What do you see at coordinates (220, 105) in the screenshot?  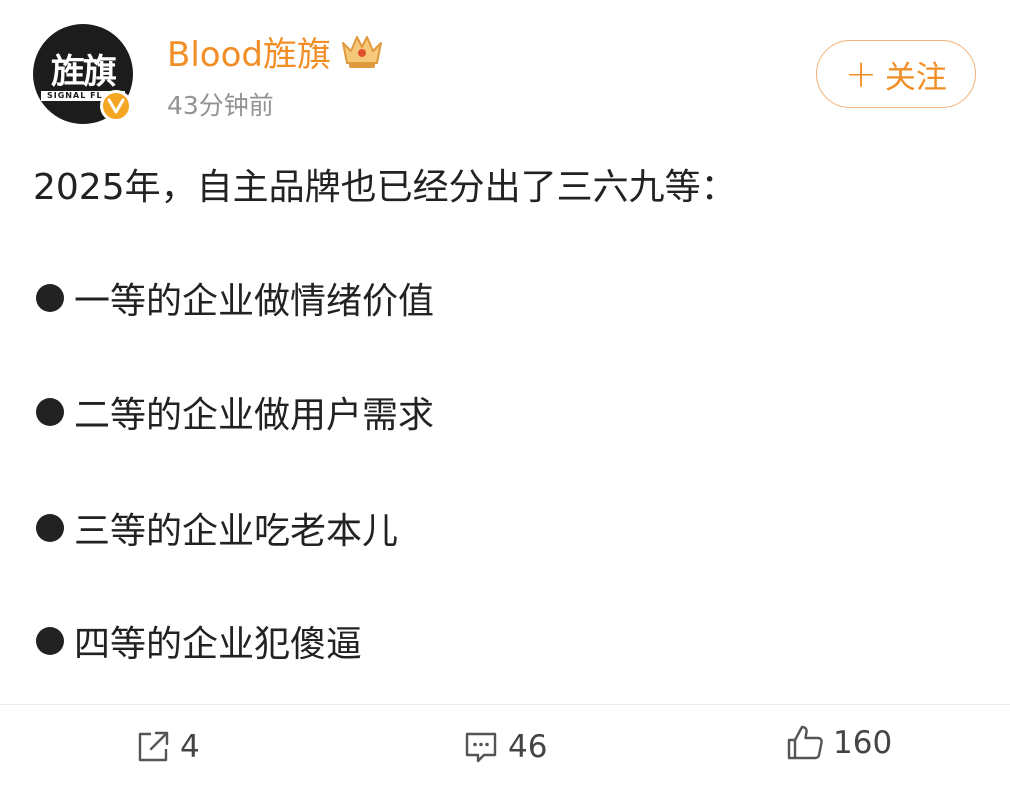 I see `post-timestamp: 43分钟前` at bounding box center [220, 105].